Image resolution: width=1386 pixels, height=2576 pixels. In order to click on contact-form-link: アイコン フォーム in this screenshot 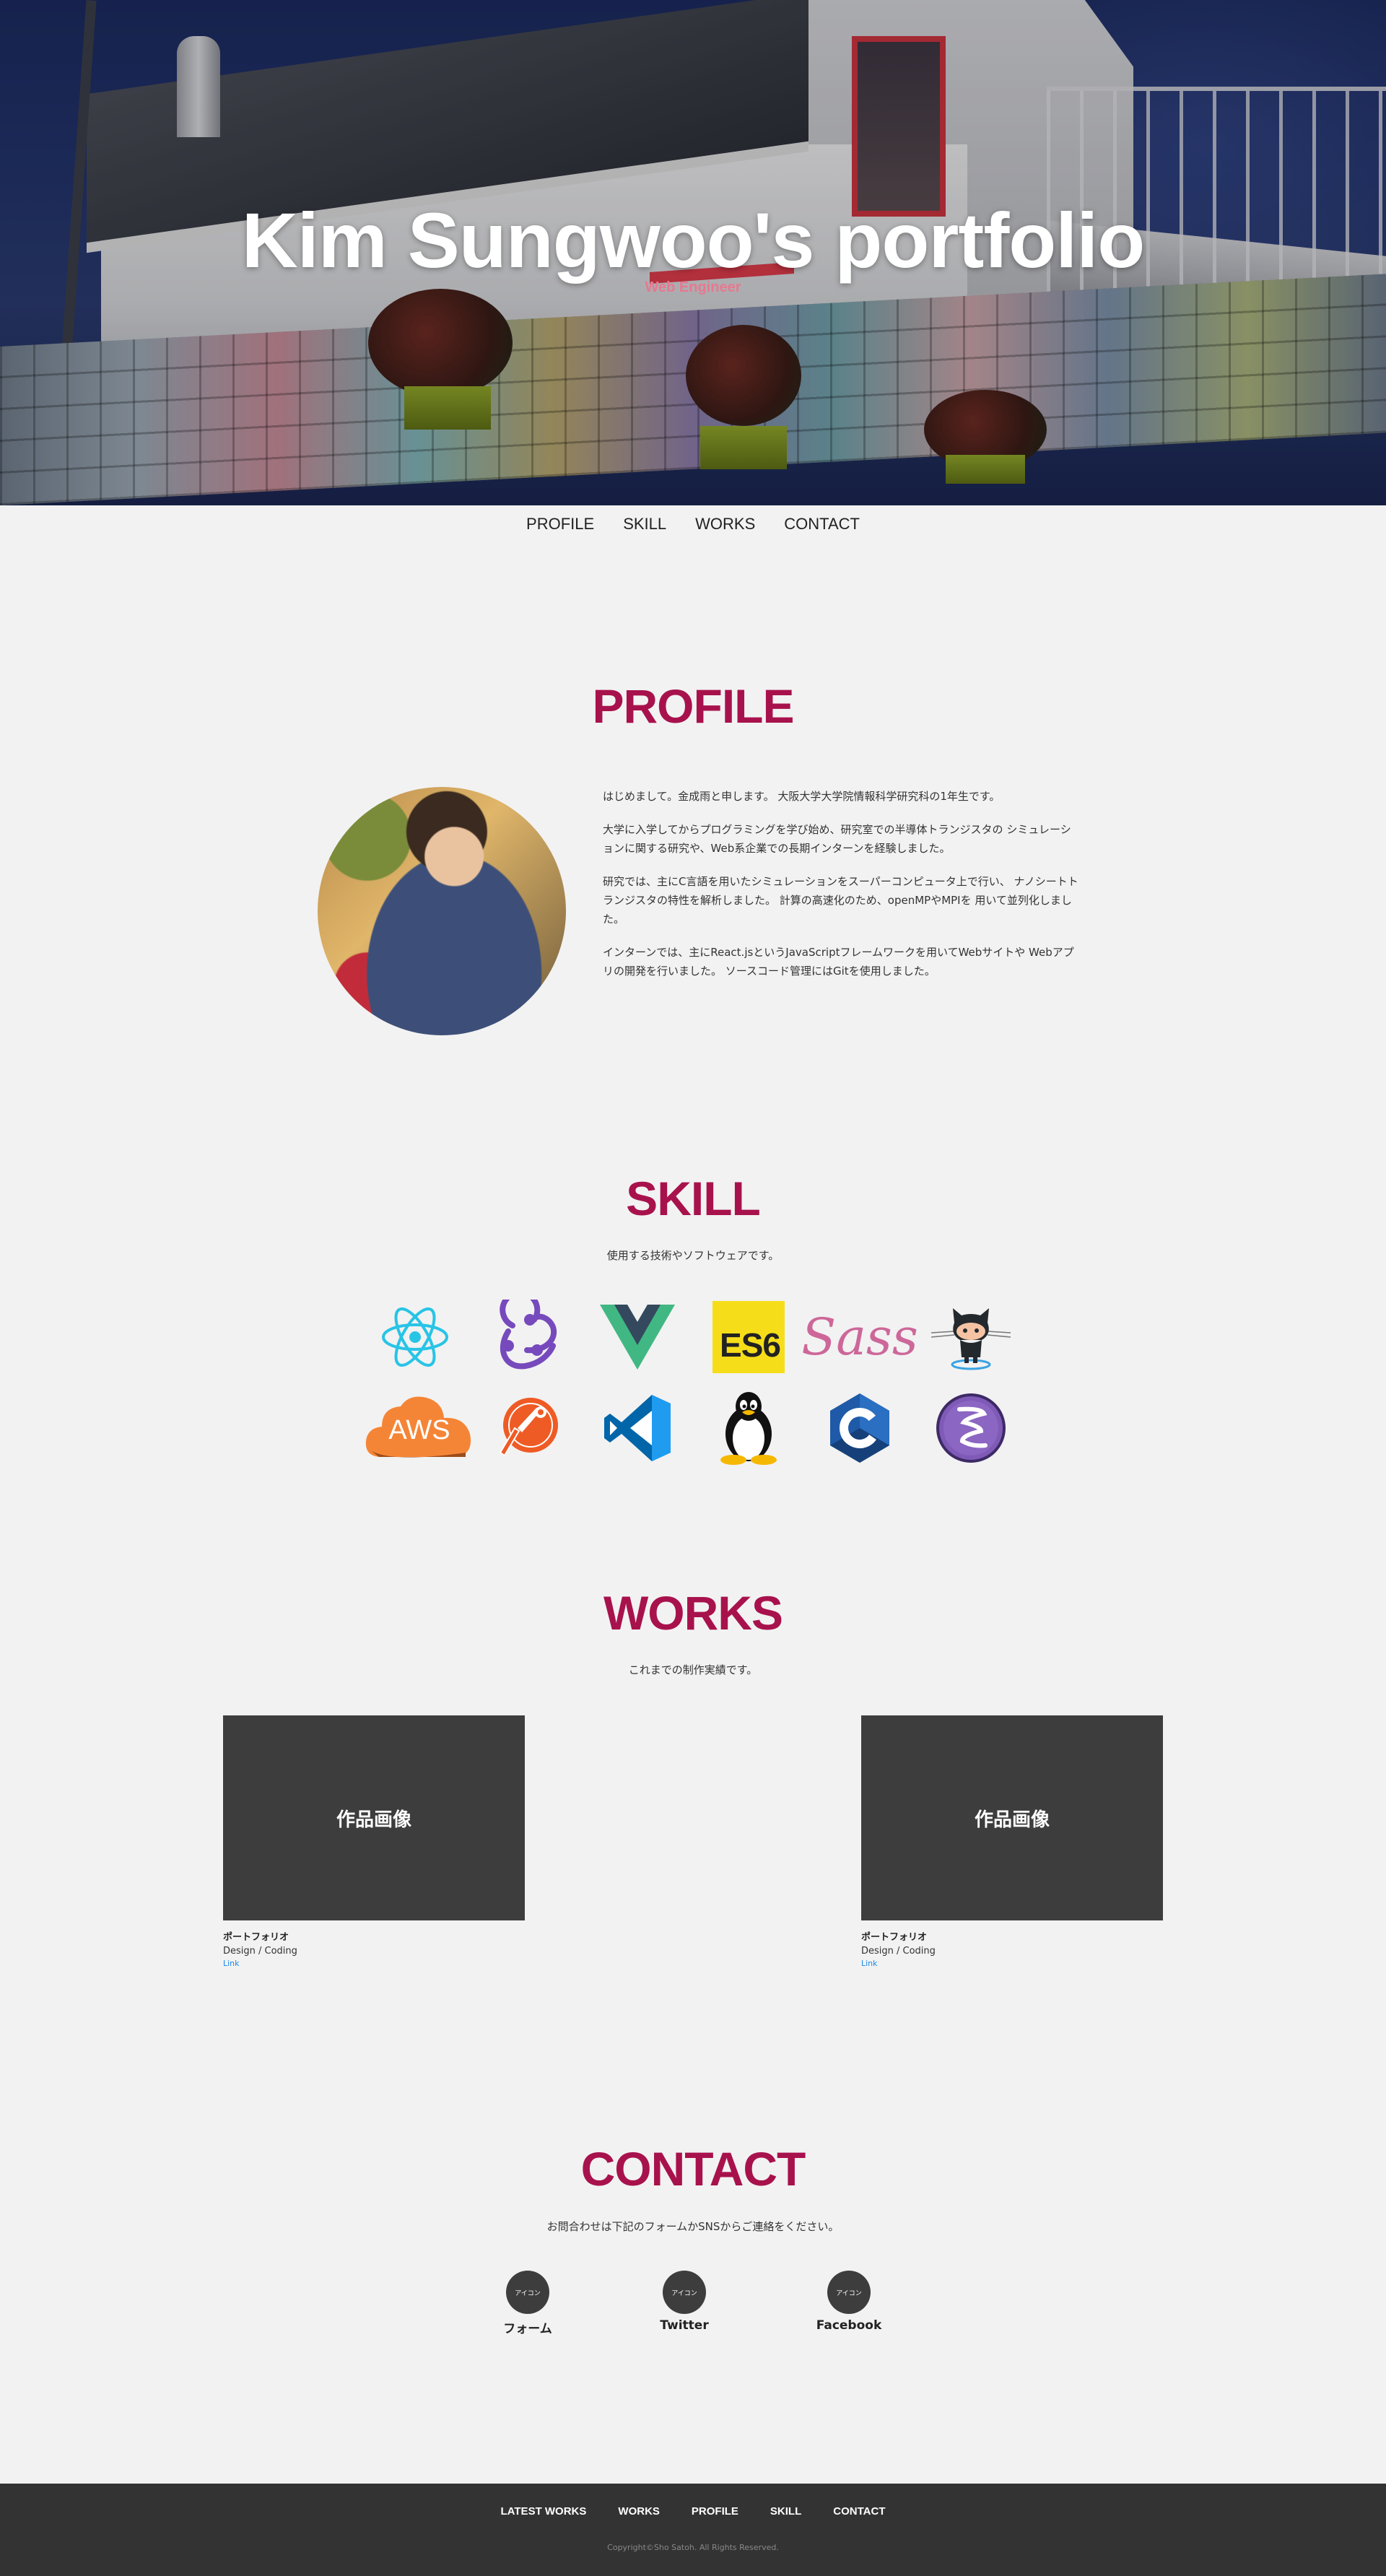, I will do `click(527, 2303)`.